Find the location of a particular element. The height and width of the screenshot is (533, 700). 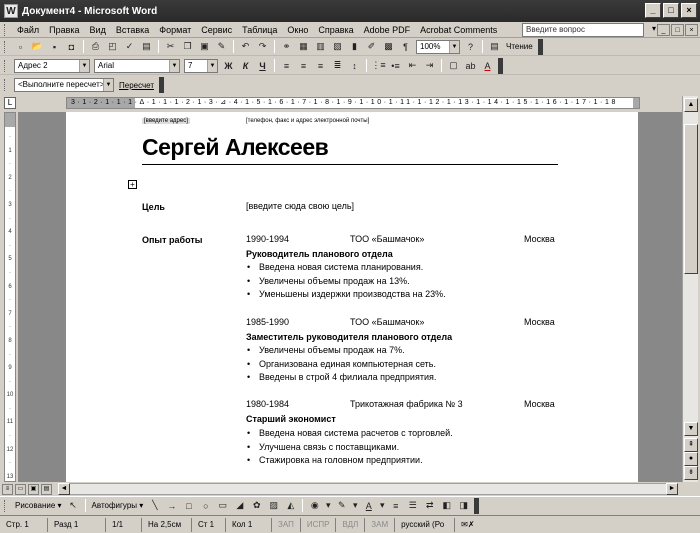

justify-icon: ≣ is located at coordinates (337, 66).